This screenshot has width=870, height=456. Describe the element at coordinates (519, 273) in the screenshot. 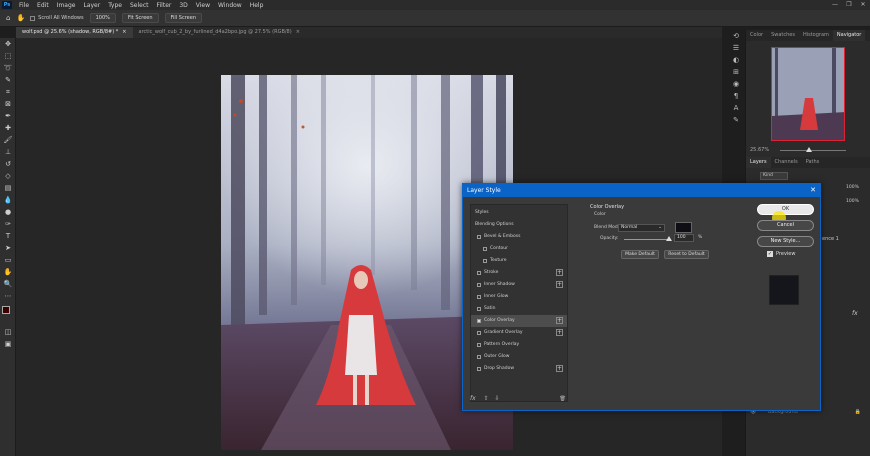

I see `style-item-stroke: Stroke +` at that location.